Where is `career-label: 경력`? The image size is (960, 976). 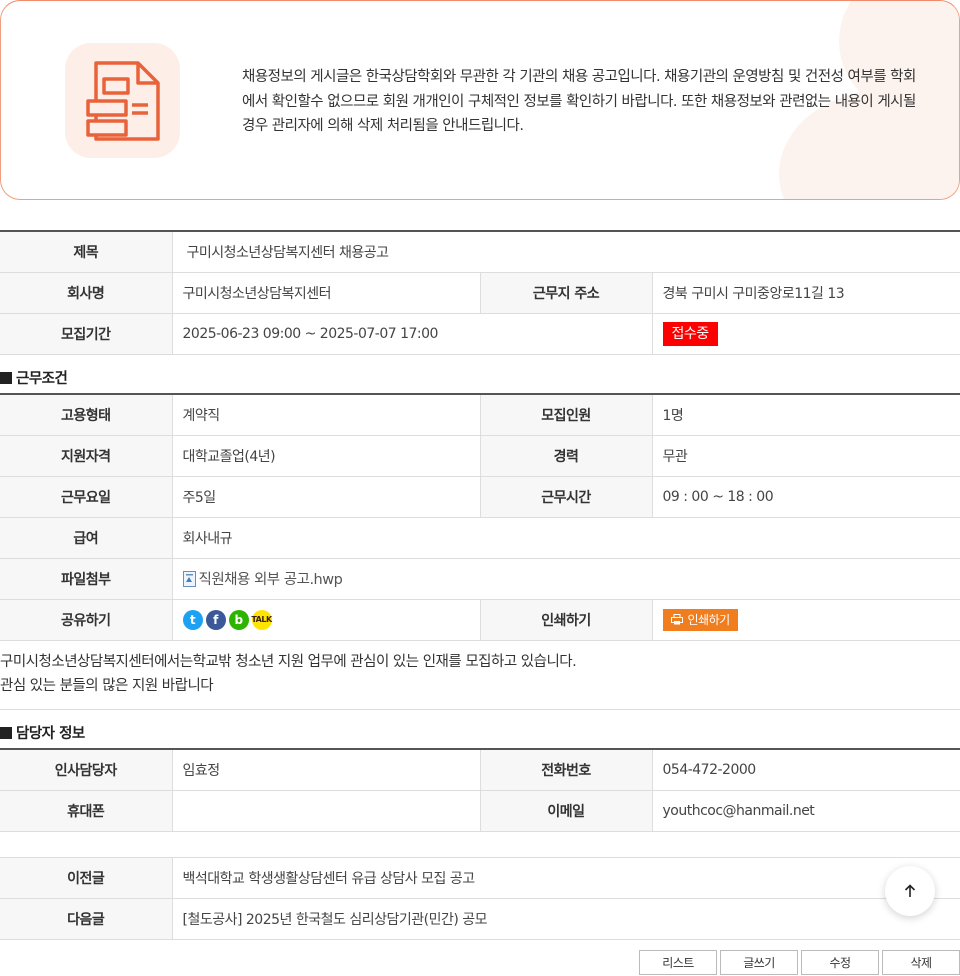
career-label: 경력 is located at coordinates (566, 456).